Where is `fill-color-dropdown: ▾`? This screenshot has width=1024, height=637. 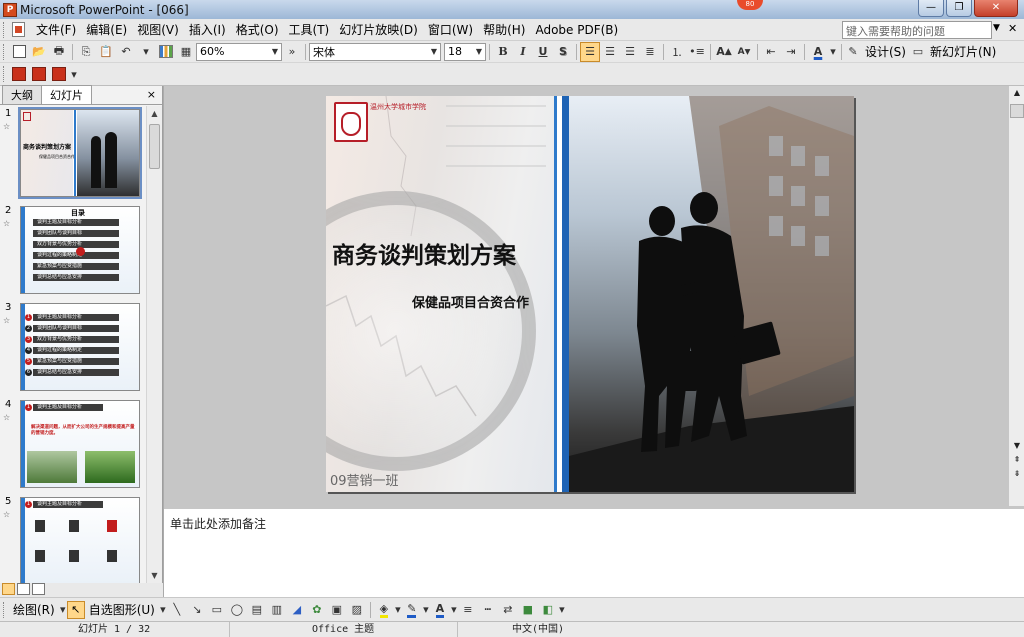 fill-color-dropdown: ▾ is located at coordinates (398, 610).